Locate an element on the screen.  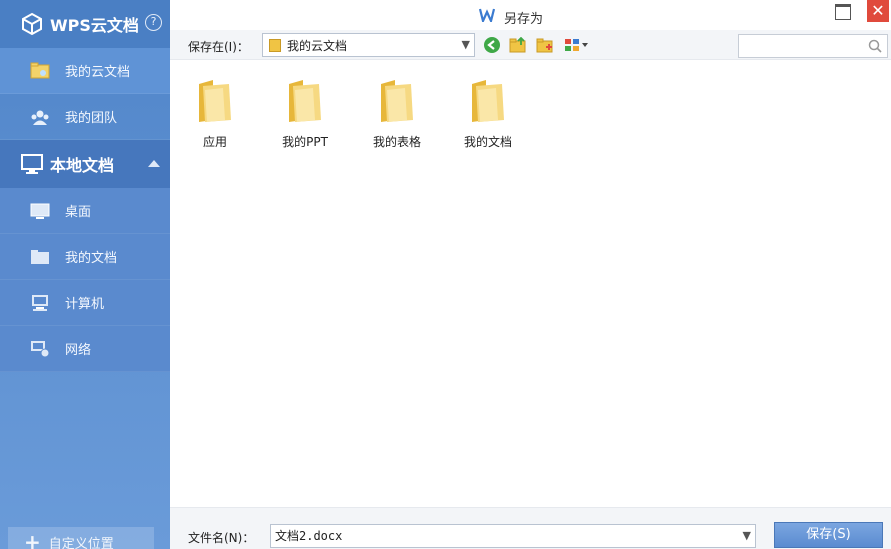
cube-logo-icon is located at coordinates (32, 24).